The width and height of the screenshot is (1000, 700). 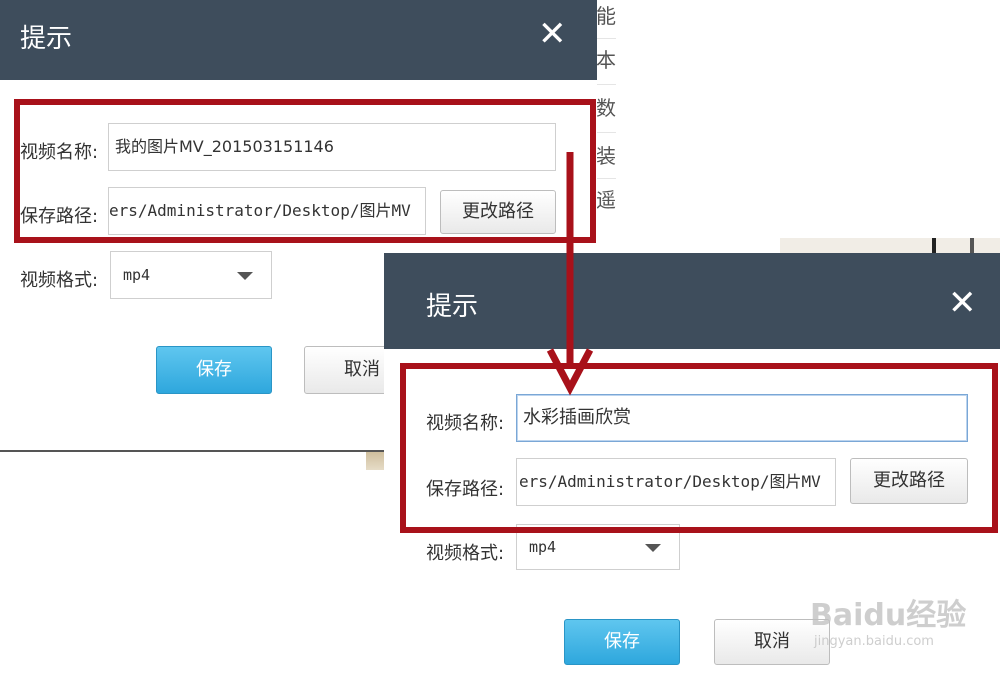 I want to click on baidu-watermark: Baidu经验 jingyan.baidu.com, so click(x=888, y=619).